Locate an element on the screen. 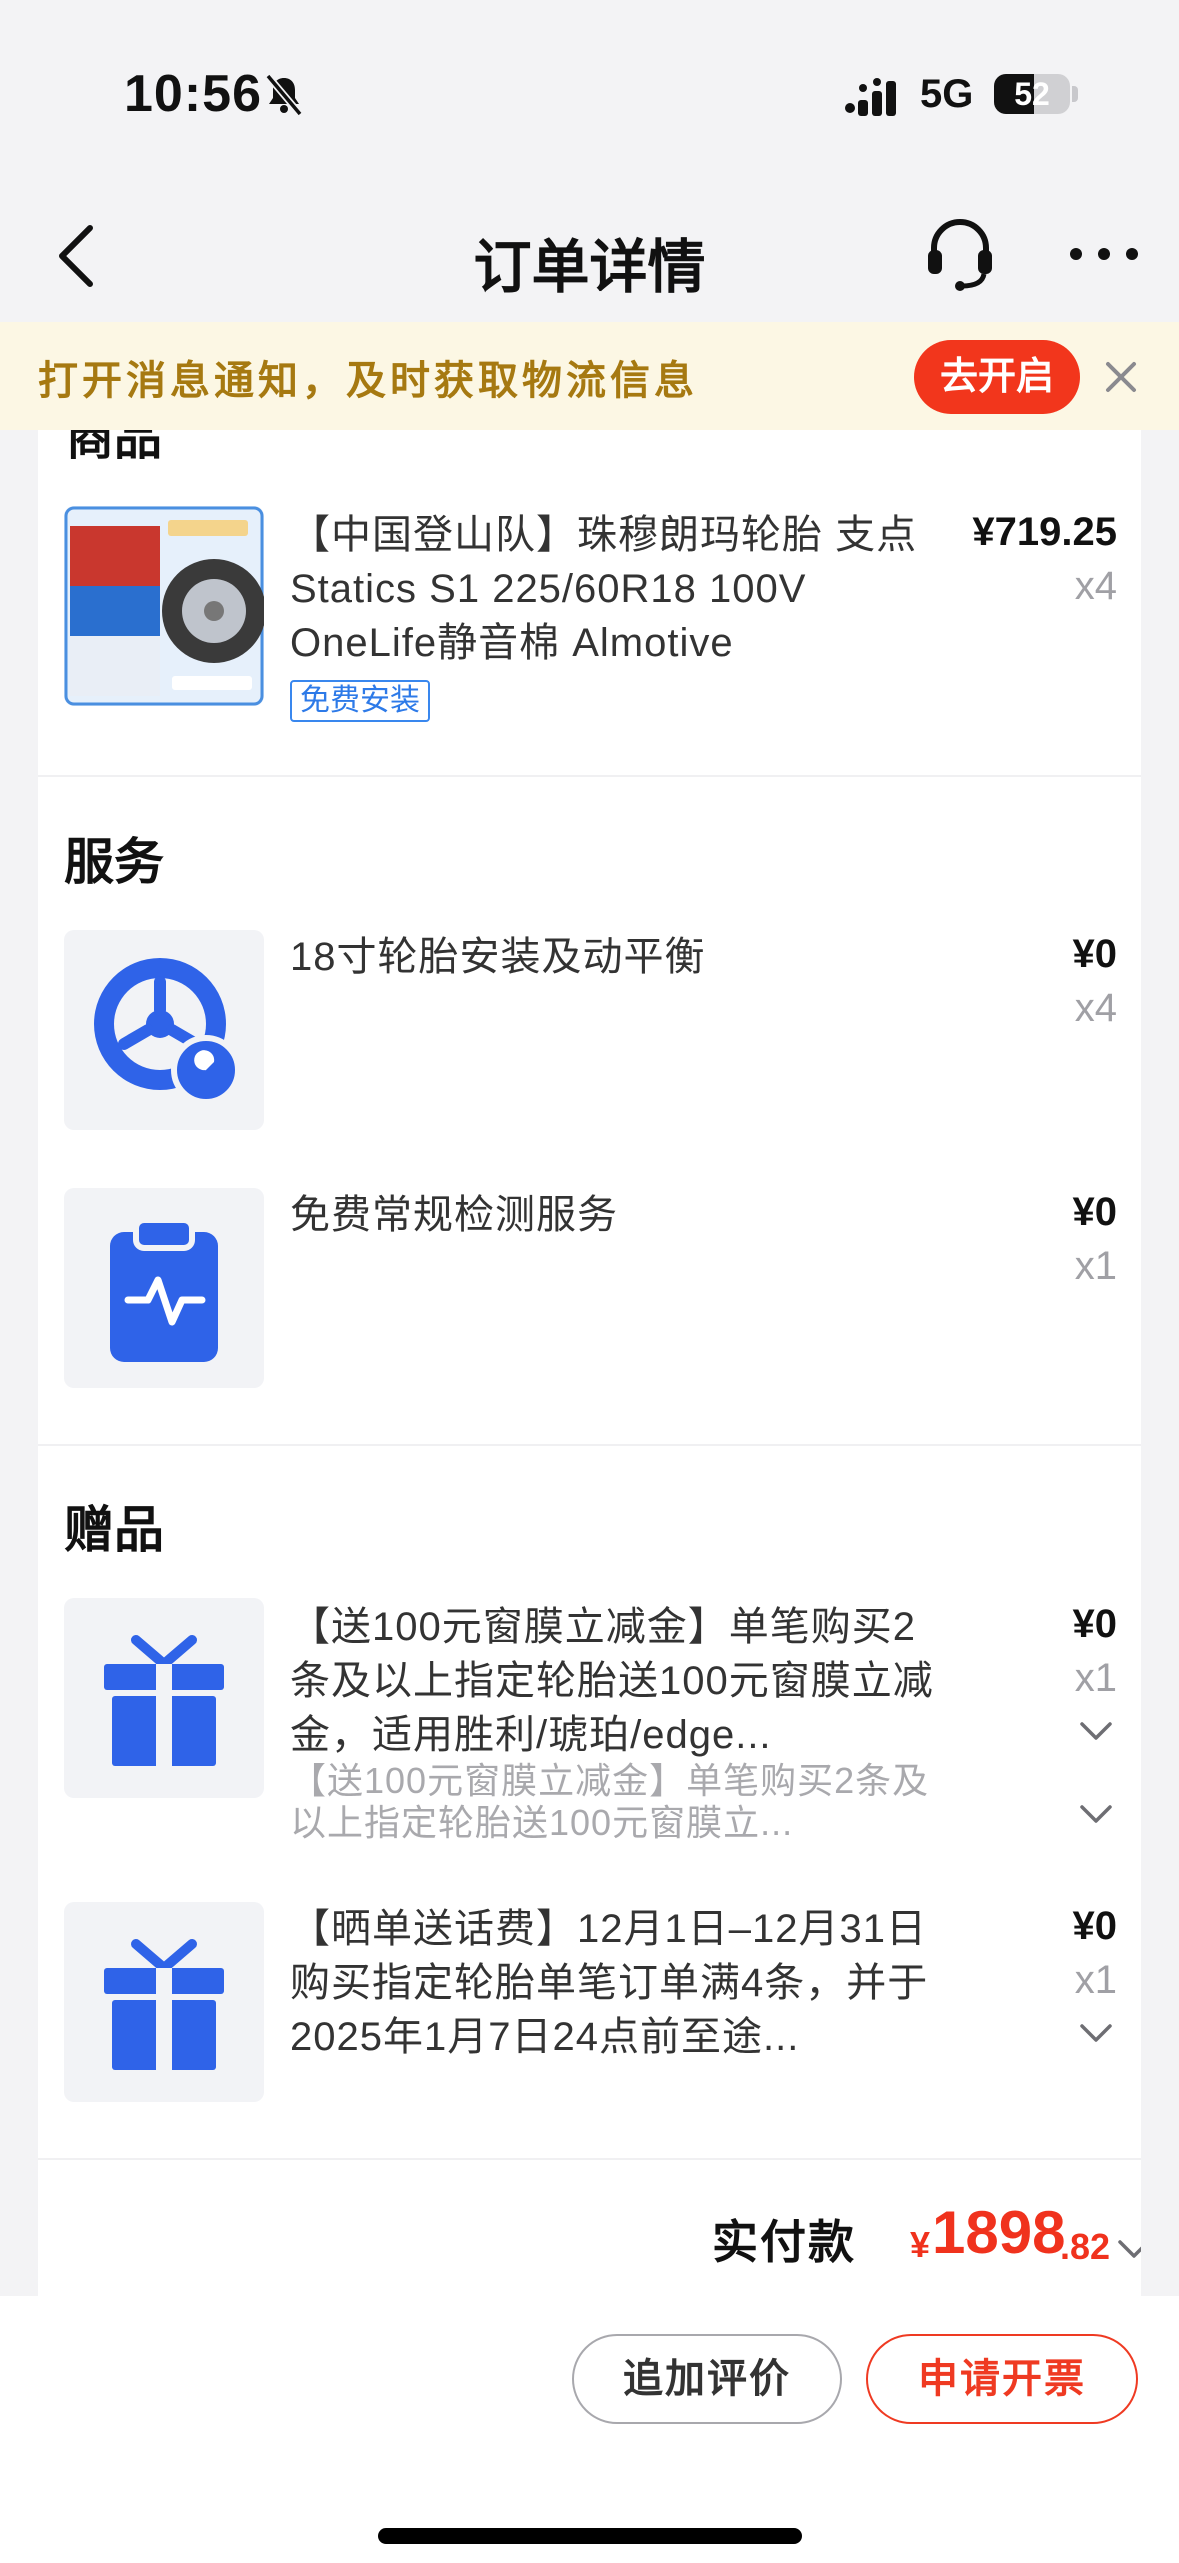 This screenshot has width=1179, height=2563. enable-notification-button: 去开启 is located at coordinates (997, 377).